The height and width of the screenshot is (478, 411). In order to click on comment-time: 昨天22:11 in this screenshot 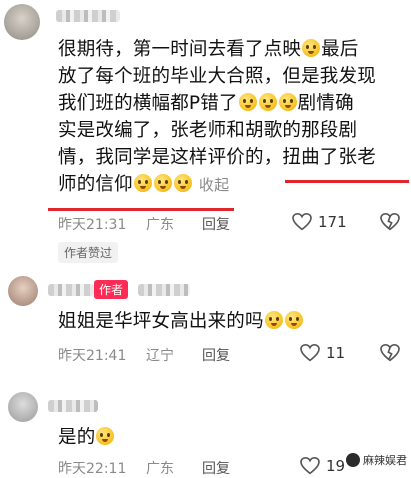, I will do `click(92, 469)`.